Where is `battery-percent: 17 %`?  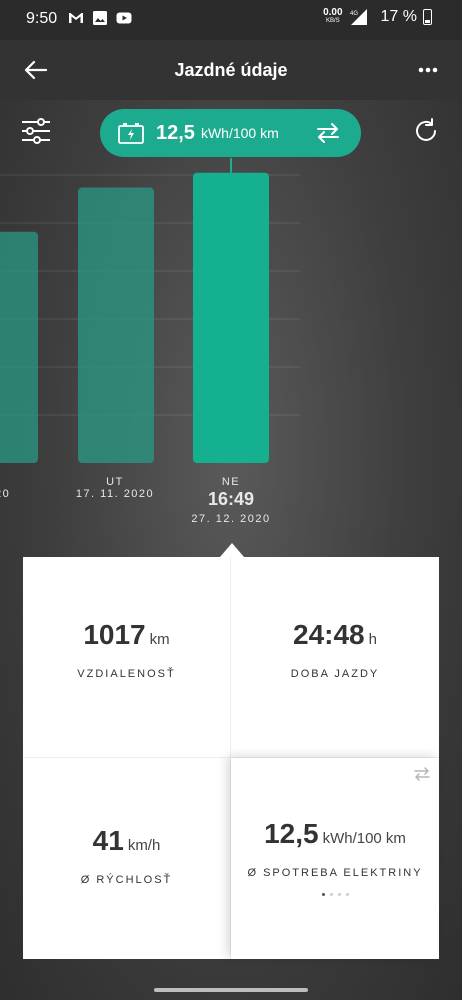
battery-percent: 17 % is located at coordinates (398, 16).